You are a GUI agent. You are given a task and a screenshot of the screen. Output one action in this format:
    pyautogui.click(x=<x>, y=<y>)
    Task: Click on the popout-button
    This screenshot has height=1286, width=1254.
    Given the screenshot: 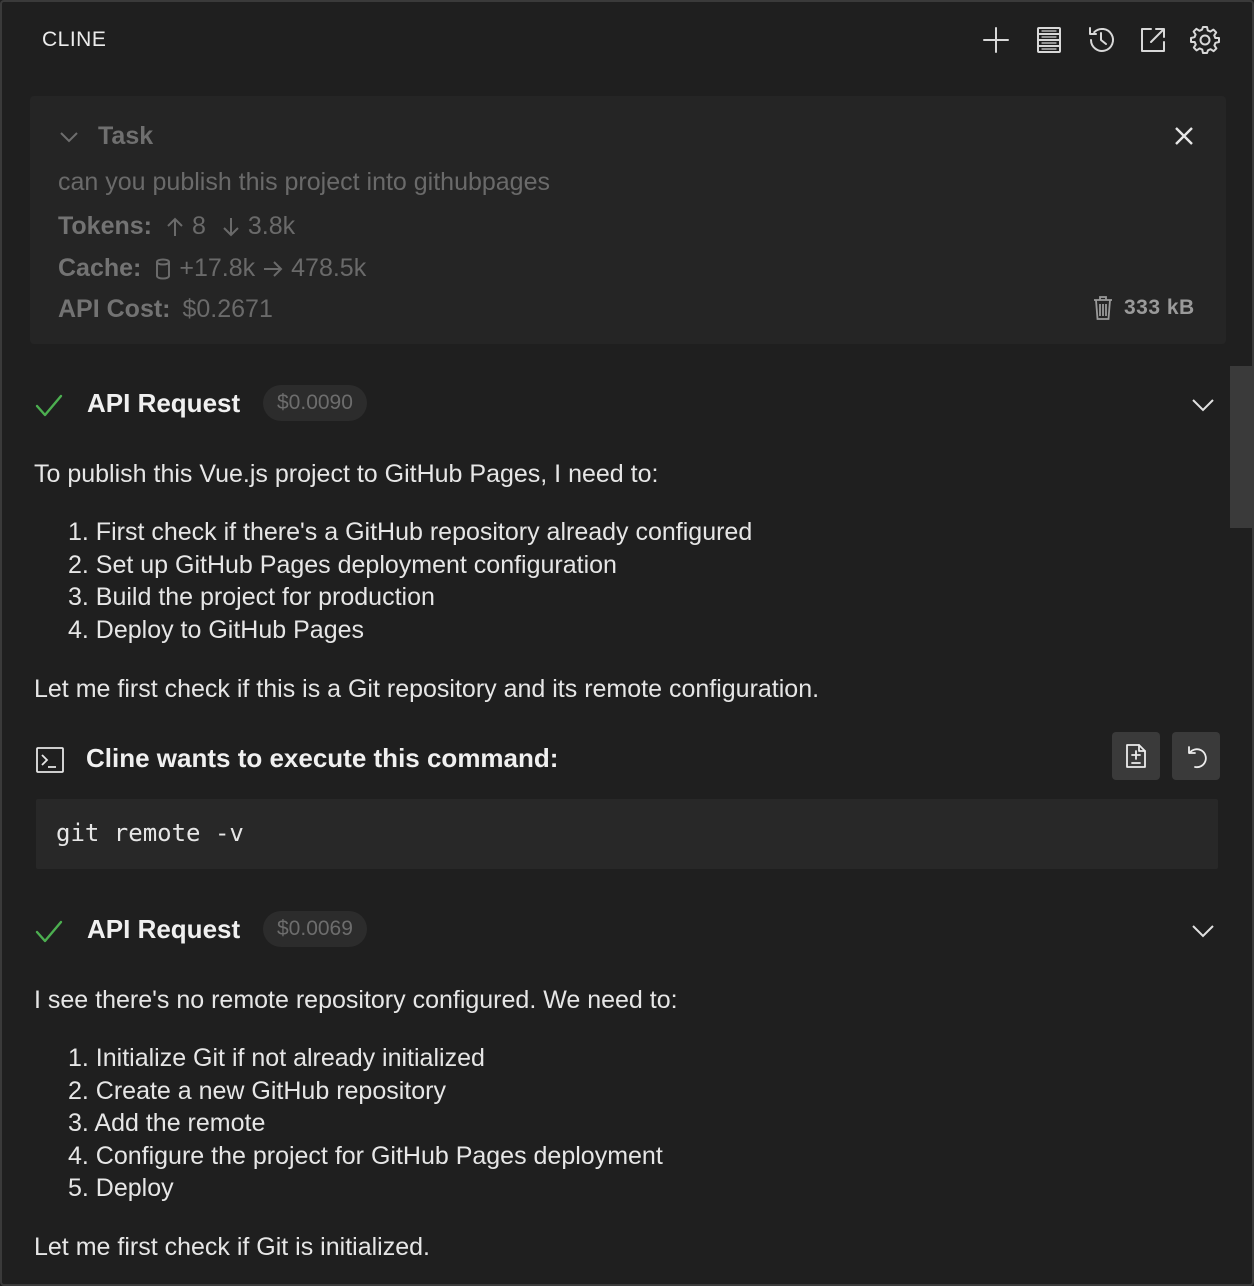 What is the action you would take?
    pyautogui.click(x=1153, y=40)
    